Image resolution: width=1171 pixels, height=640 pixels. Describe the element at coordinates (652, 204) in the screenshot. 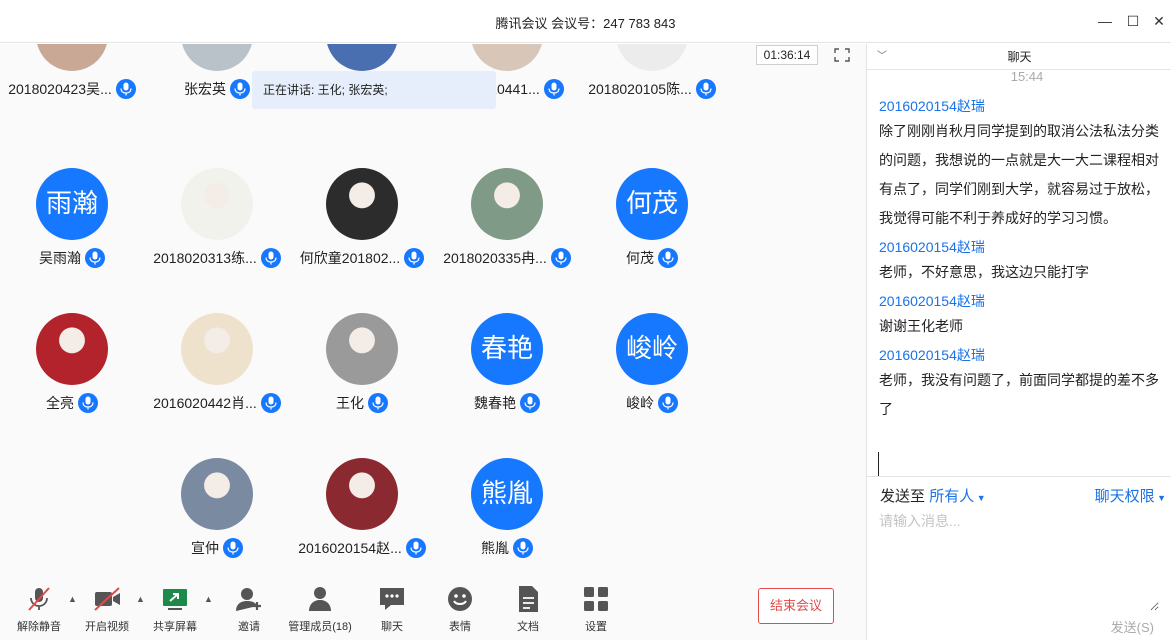

I see `avatar-initials: 何茂` at that location.